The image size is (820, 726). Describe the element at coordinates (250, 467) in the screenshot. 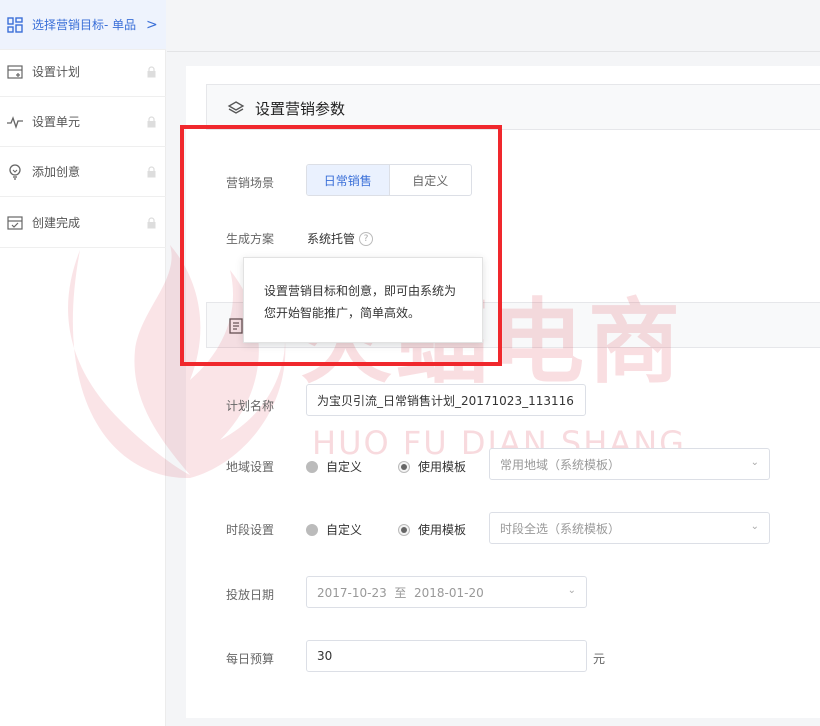

I see `region-label: 地域设置` at that location.